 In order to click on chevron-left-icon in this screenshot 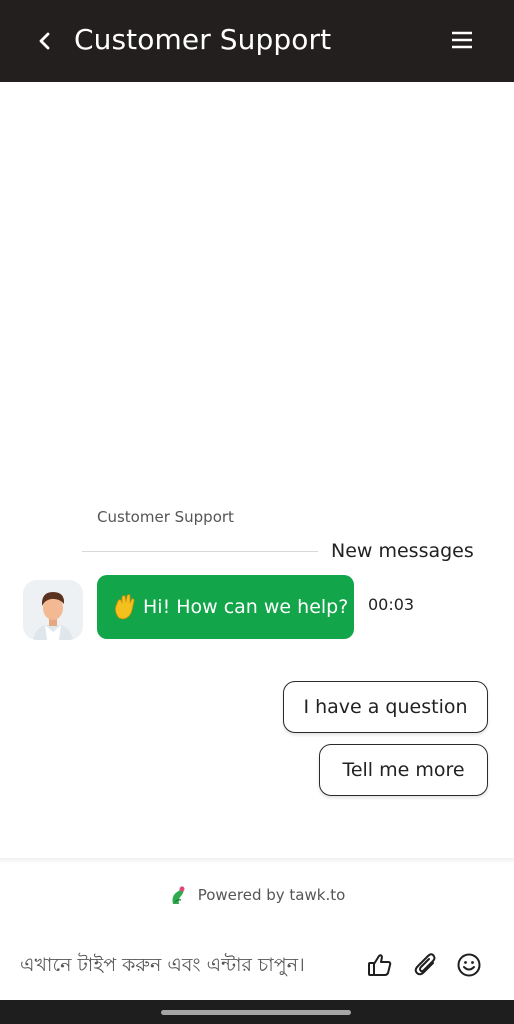, I will do `click(44, 41)`.